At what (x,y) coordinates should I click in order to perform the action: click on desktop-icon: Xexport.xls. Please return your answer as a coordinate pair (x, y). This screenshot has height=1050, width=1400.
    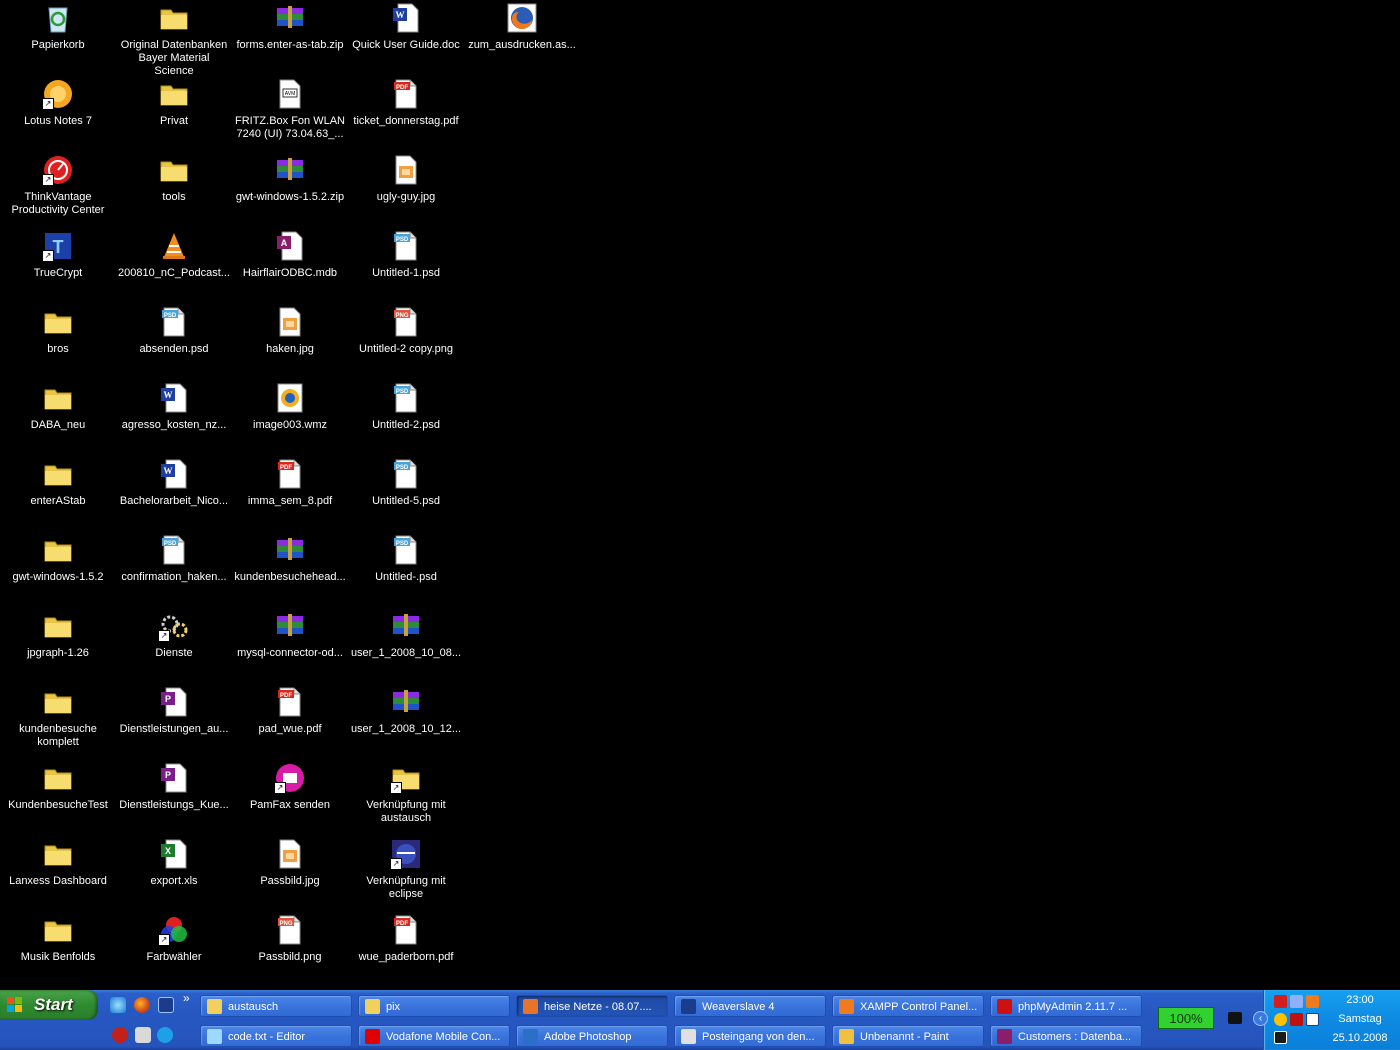
    Looking at the image, I should click on (174, 863).